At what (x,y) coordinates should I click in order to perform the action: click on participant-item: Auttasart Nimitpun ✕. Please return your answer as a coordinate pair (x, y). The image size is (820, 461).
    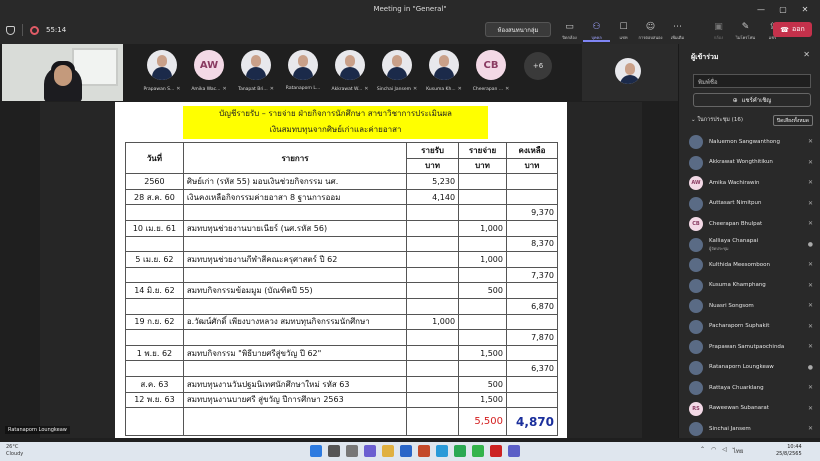
    Looking at the image, I should click on (752, 204).